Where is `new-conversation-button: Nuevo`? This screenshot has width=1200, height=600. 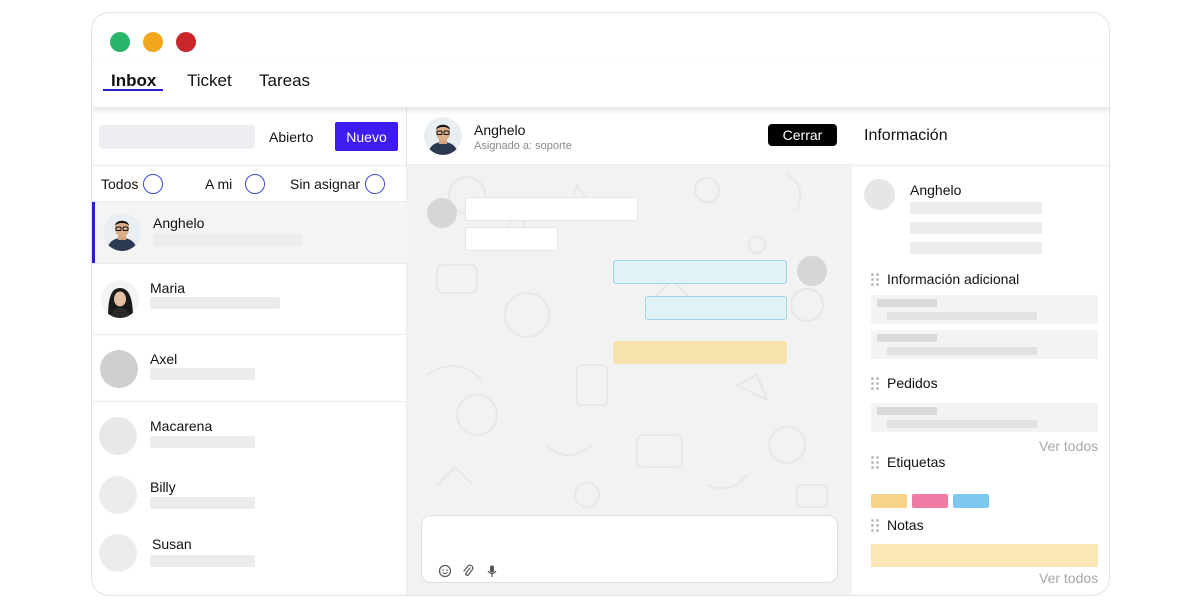 new-conversation-button: Nuevo is located at coordinates (366, 136).